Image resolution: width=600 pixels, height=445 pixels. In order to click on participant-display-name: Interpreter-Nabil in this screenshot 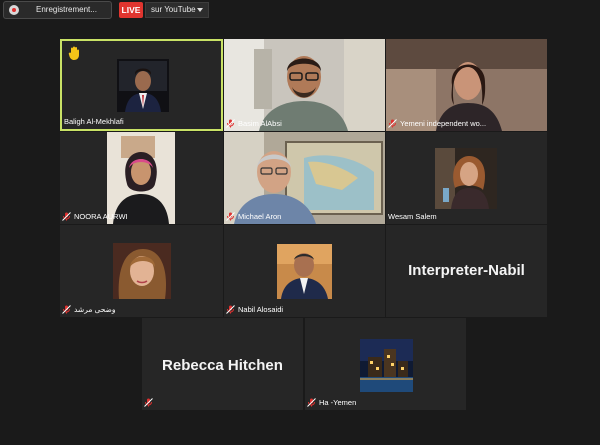, I will do `click(466, 270)`.